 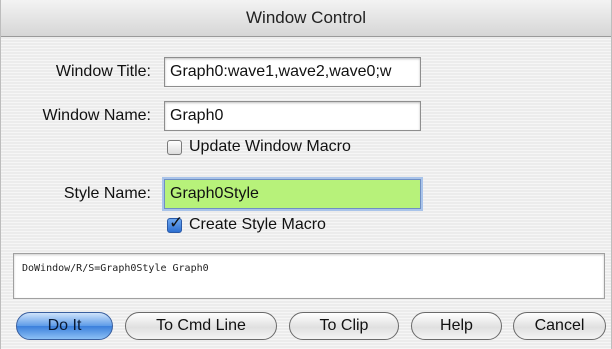 I want to click on create-style-macro-label: Create Style Macro, so click(x=257, y=224).